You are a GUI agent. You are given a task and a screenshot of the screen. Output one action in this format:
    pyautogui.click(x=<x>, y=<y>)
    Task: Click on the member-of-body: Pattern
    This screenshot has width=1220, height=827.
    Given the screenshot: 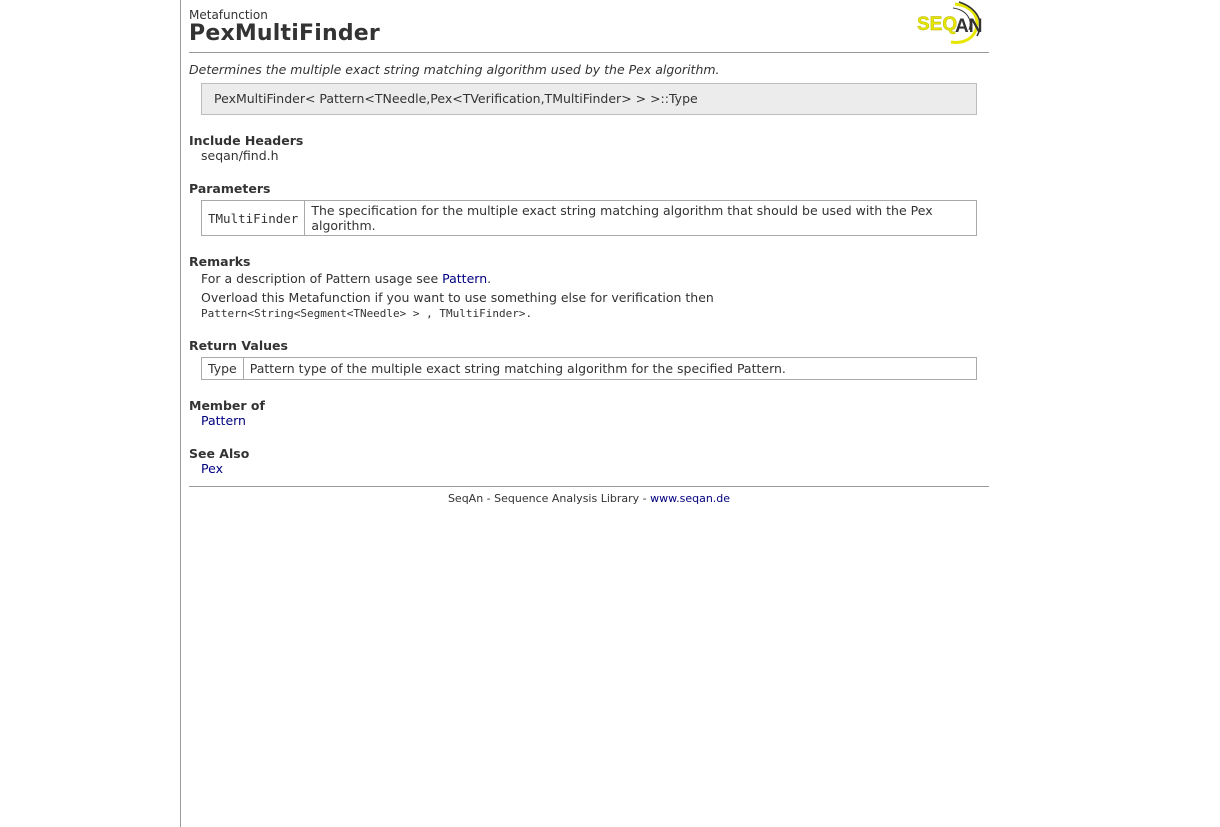 What is the action you would take?
    pyautogui.click(x=595, y=420)
    